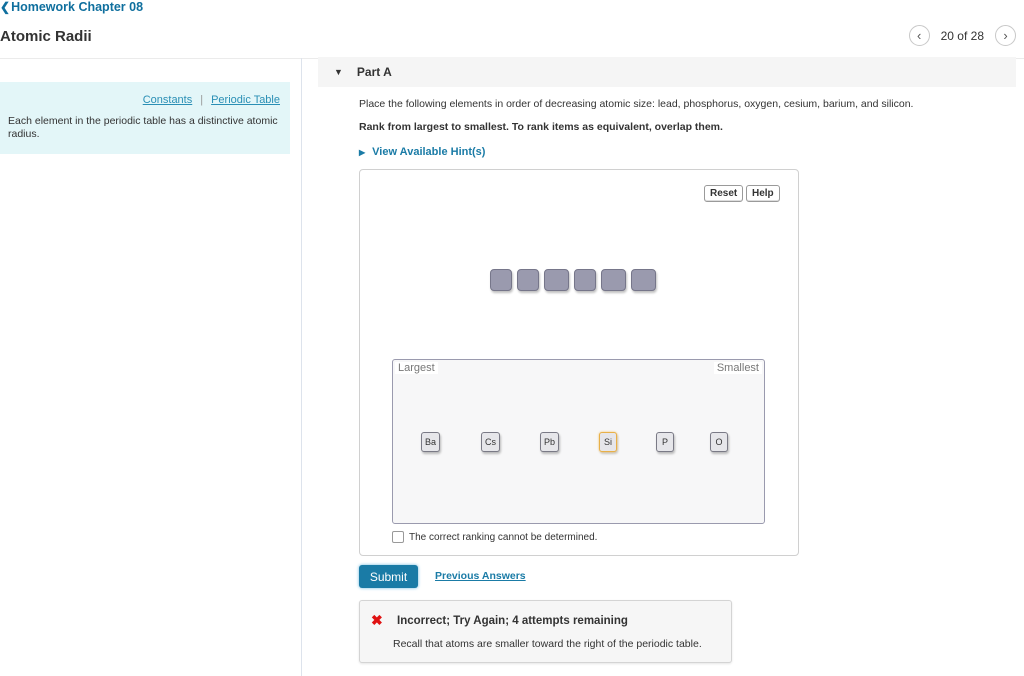 This screenshot has height=676, width=1024. Describe the element at coordinates (667, 72) in the screenshot. I see `part-a-header: ▼ Part A` at that location.